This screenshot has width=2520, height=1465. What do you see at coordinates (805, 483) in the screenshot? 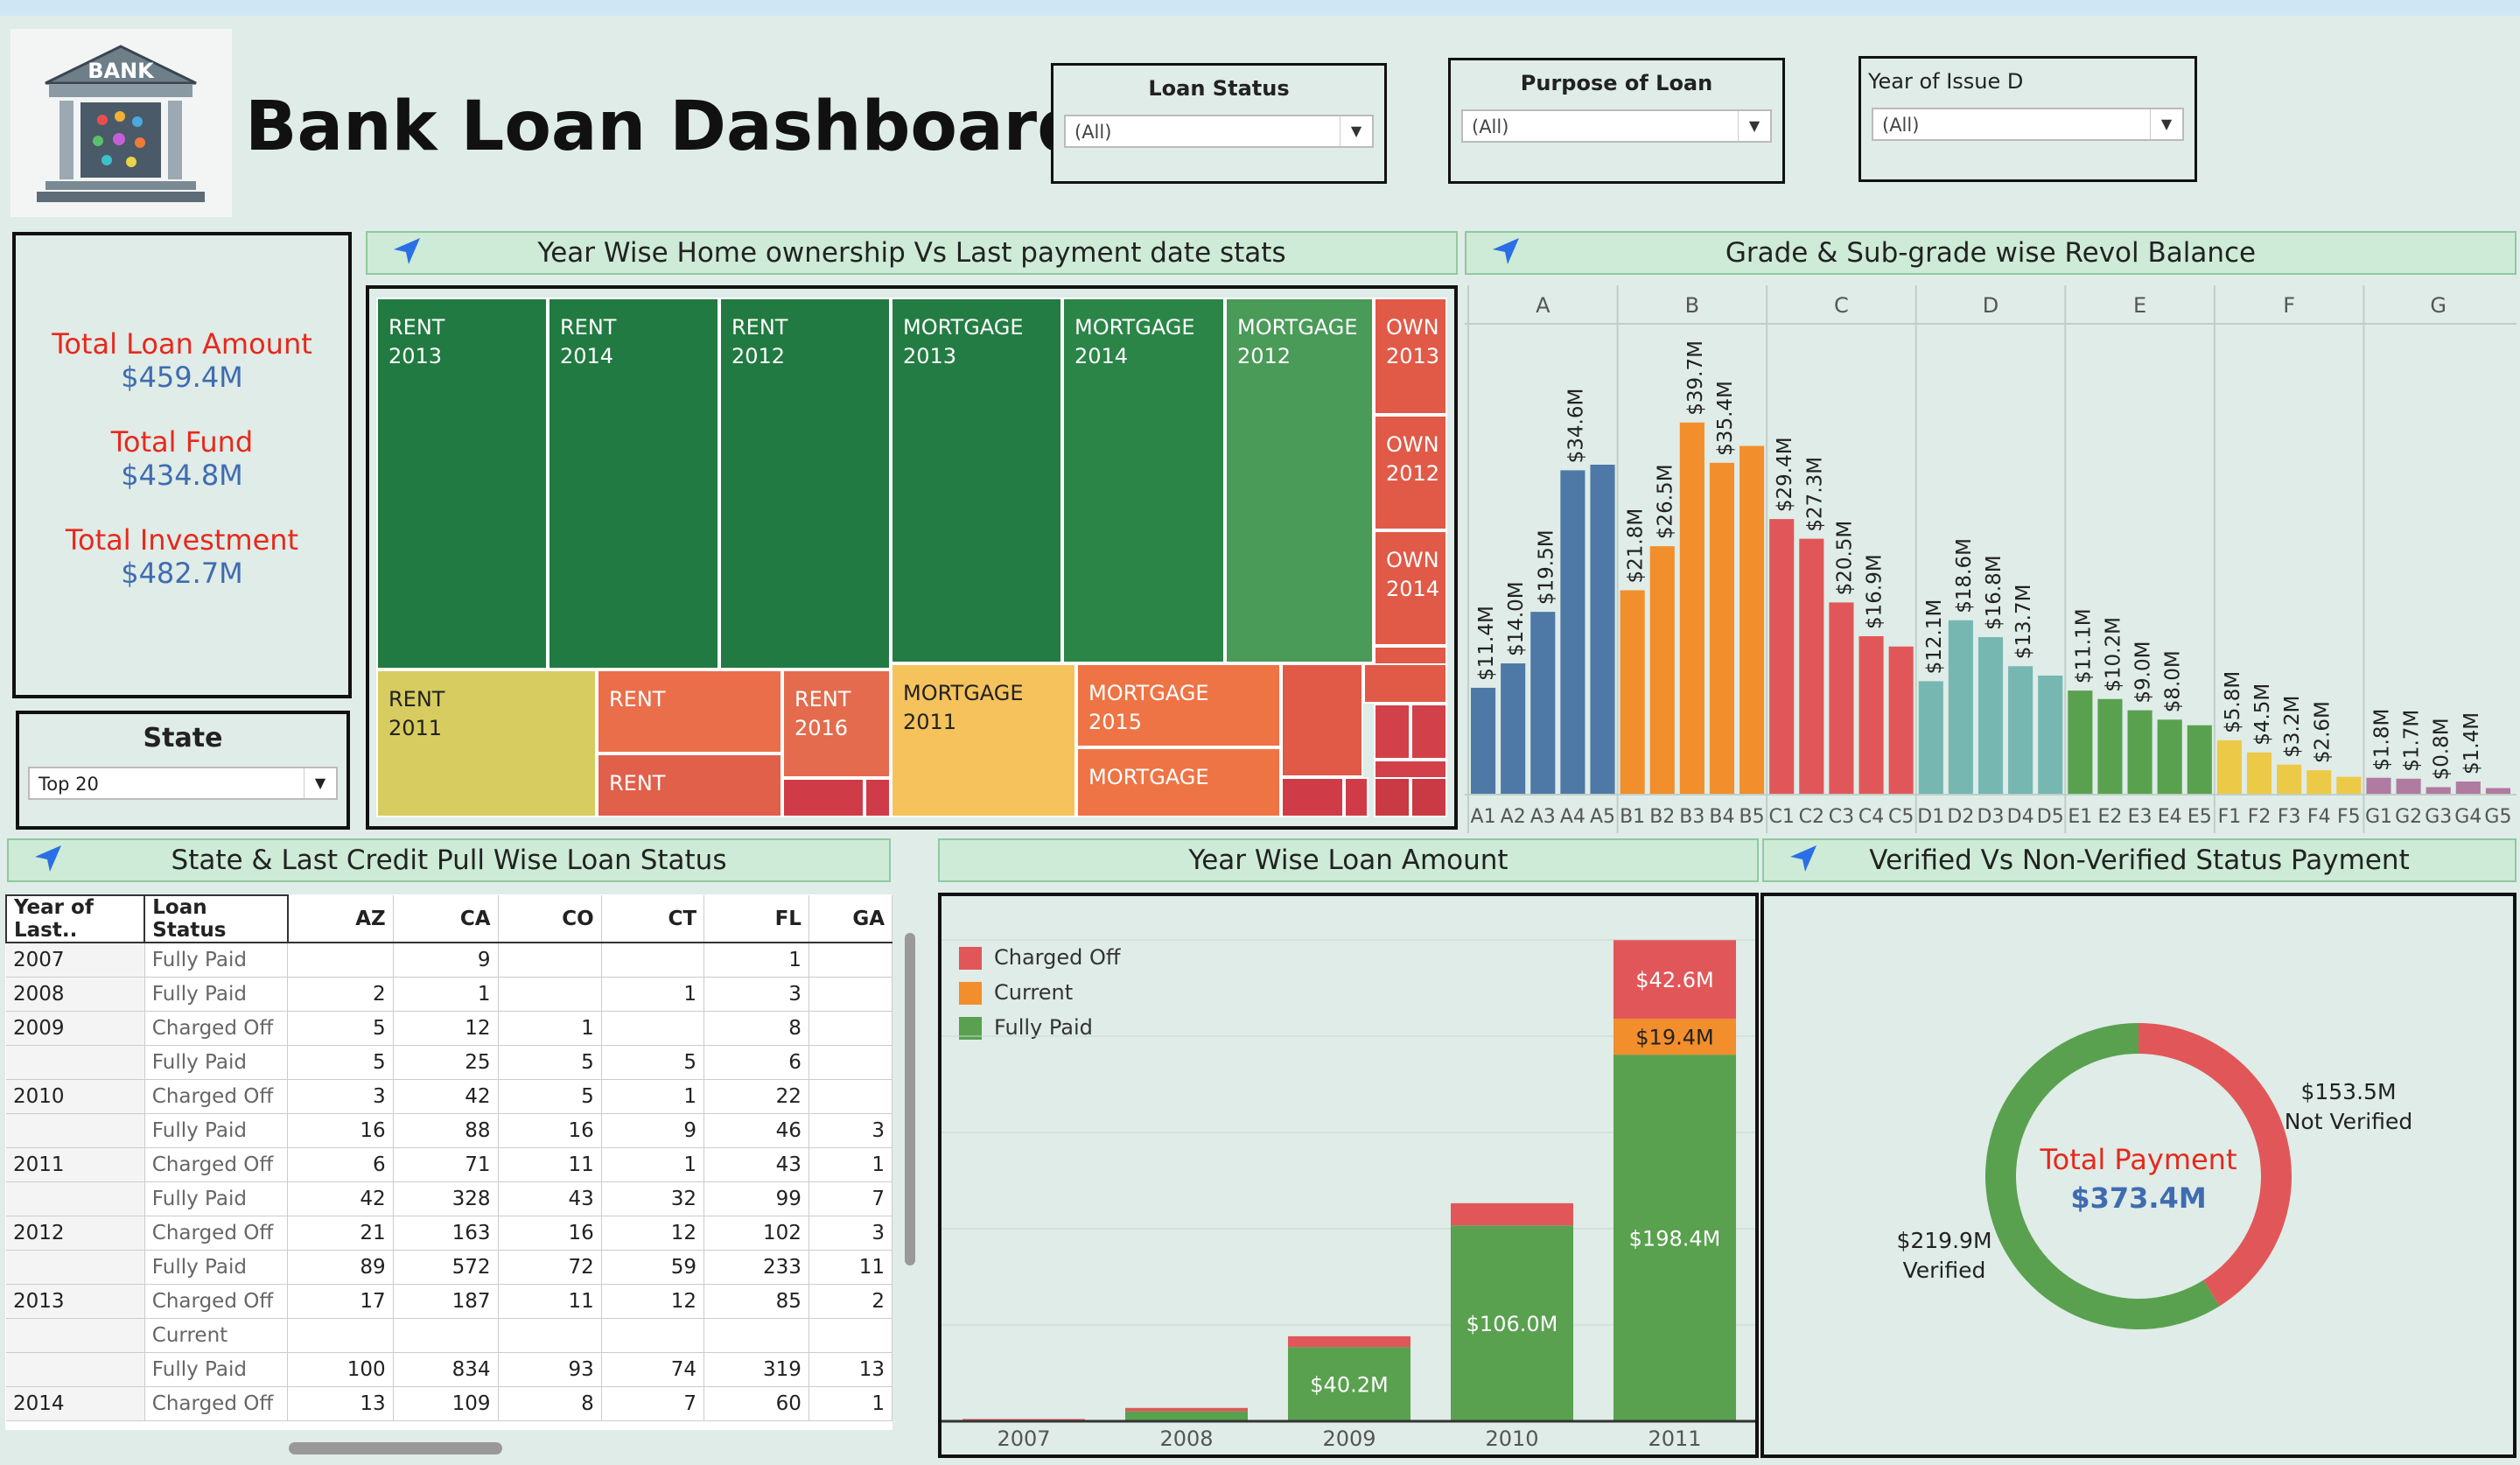
I see `treemap-cell: RENT 2012` at bounding box center [805, 483].